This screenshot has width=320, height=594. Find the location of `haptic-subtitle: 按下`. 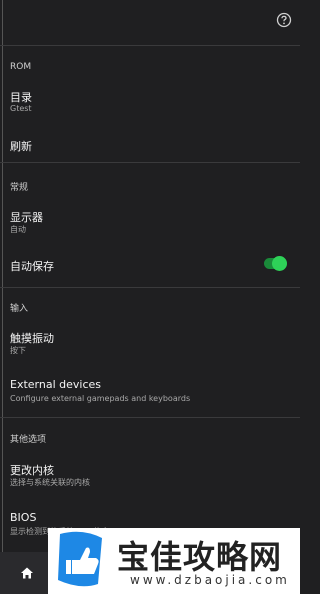

haptic-subtitle: 按下 is located at coordinates (18, 350).